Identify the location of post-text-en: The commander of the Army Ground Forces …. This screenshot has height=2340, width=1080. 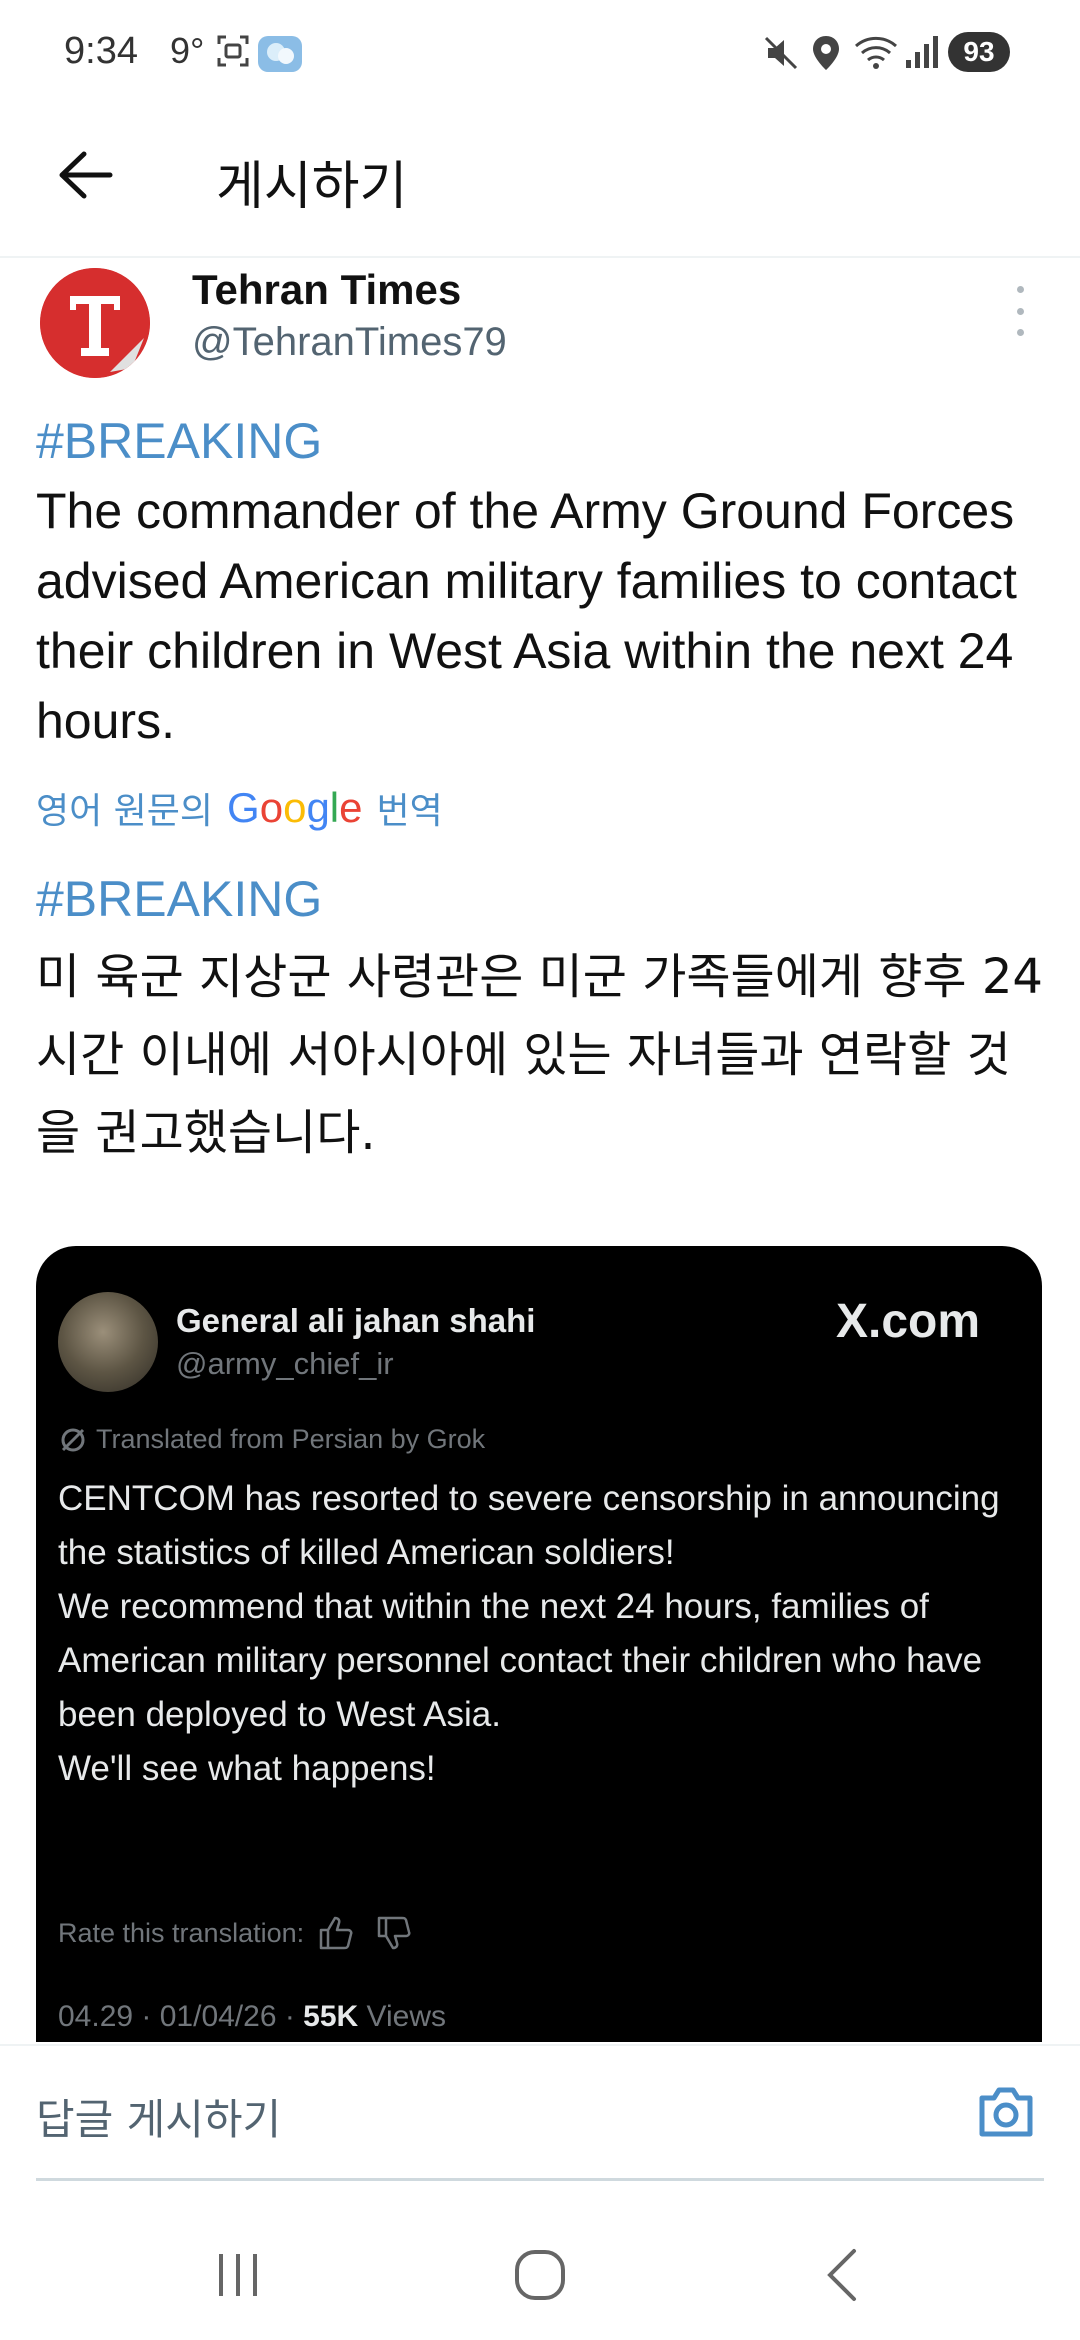
(526, 616).